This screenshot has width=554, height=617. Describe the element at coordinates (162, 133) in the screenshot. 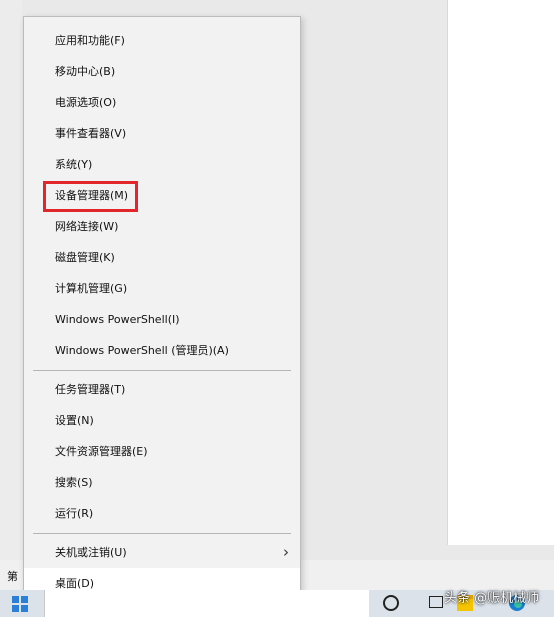

I see `menu-item-event-viewer: 事件查看器(V)` at that location.